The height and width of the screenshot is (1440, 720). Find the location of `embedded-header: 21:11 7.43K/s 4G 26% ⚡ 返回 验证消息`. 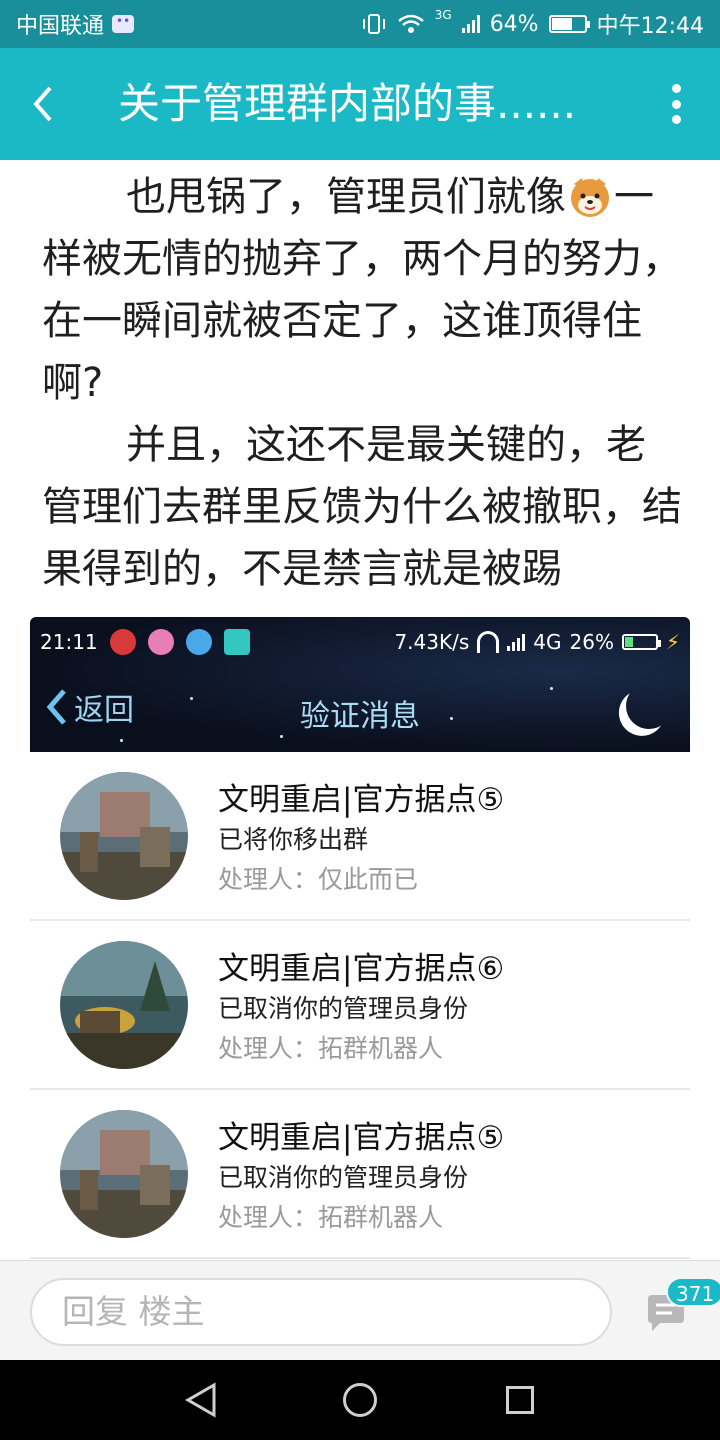

embedded-header: 21:11 7.43K/s 4G 26% ⚡ 返回 验证消息 is located at coordinates (360, 684).